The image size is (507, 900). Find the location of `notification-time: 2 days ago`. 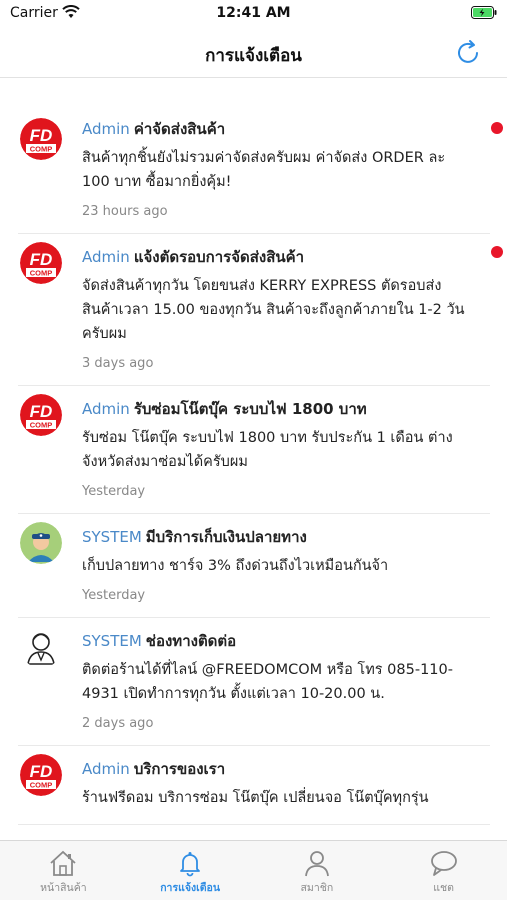

notification-time: 2 days ago is located at coordinates (118, 723).